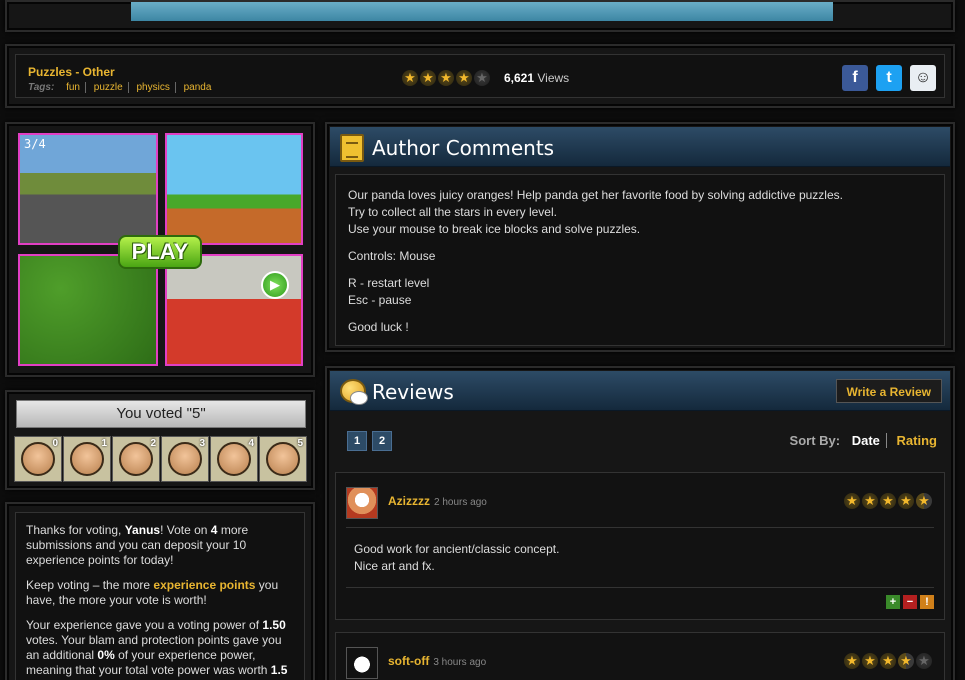  Describe the element at coordinates (38, 459) in the screenshot. I see `vote-face-0: 0` at that location.